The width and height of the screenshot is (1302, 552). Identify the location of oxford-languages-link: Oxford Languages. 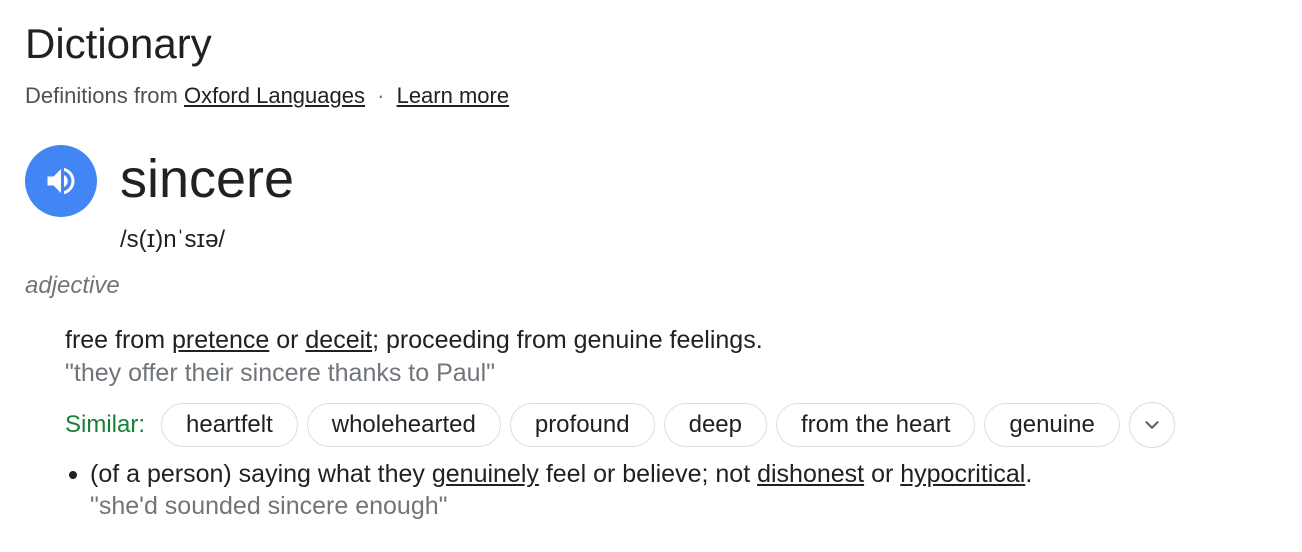
(274, 95).